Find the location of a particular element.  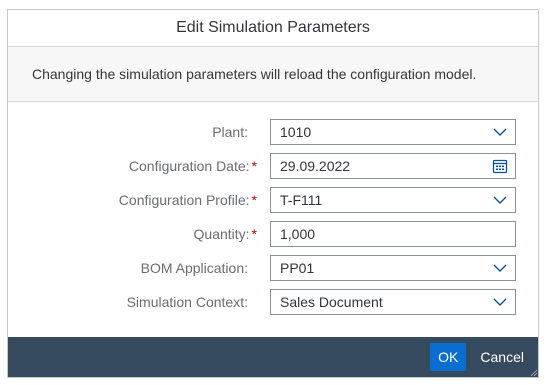

configuration-profile-select: T-F111 is located at coordinates (393, 200).